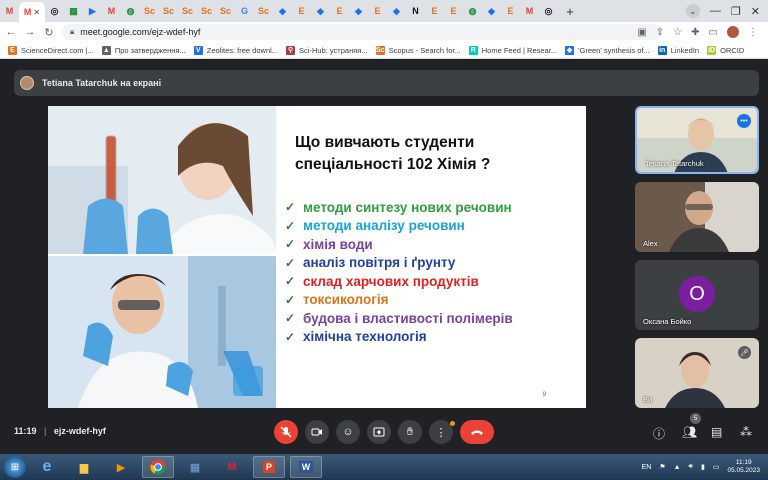 Image resolution: width=768 pixels, height=480 pixels. Describe the element at coordinates (692, 11) in the screenshot. I see `tab-search-icon: ⌄` at that location.